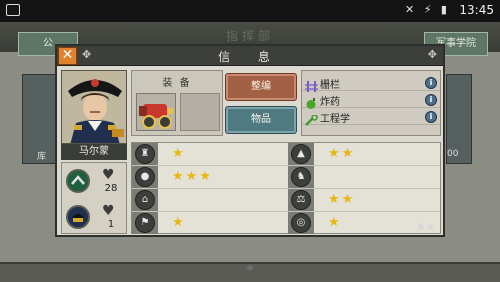 This screenshot has height=282, width=500. Describe the element at coordinates (192, 176) in the screenshot. I see `attribute-stars: ★★★` at that location.